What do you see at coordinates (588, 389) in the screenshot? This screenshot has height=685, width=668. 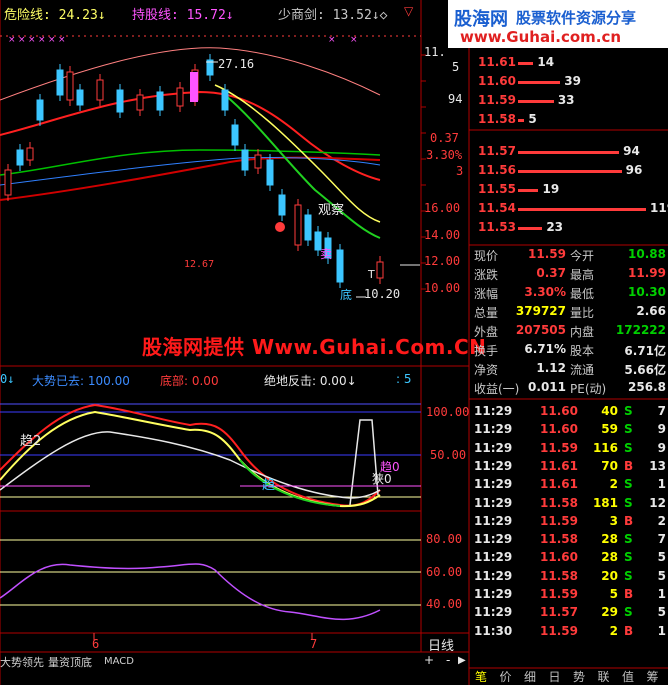 I see `quote-label: PE(动)` at bounding box center [588, 389].